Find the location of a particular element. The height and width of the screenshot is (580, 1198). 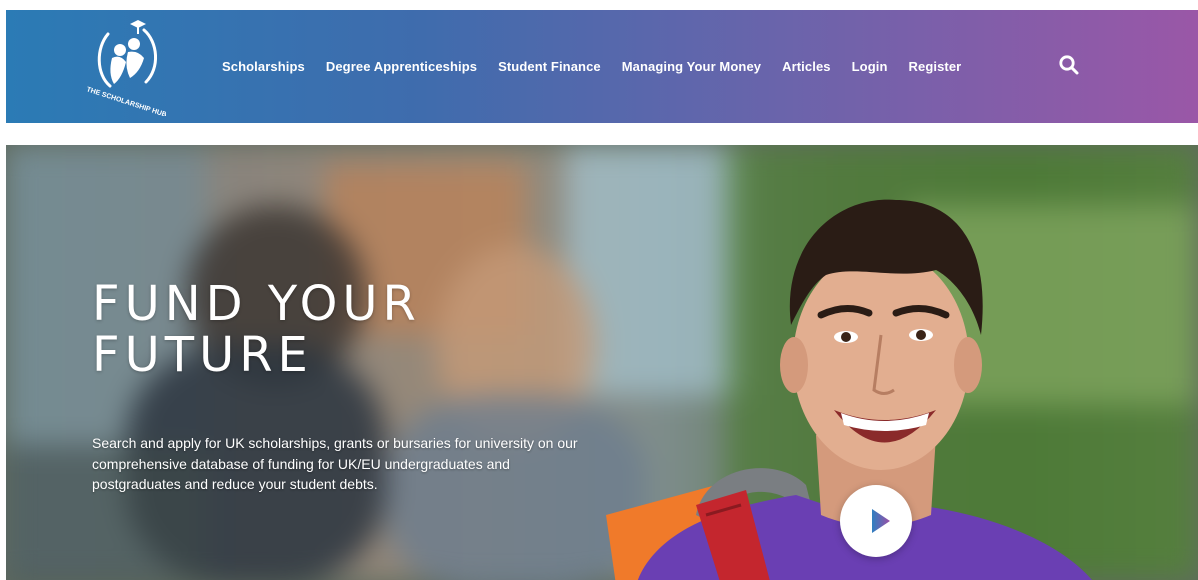

video-play-button is located at coordinates (876, 521).